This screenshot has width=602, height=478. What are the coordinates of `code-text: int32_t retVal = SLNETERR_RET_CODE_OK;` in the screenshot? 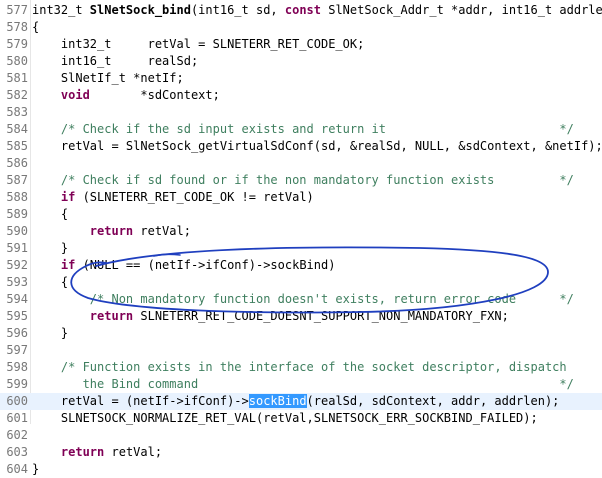 It's located at (198, 44).